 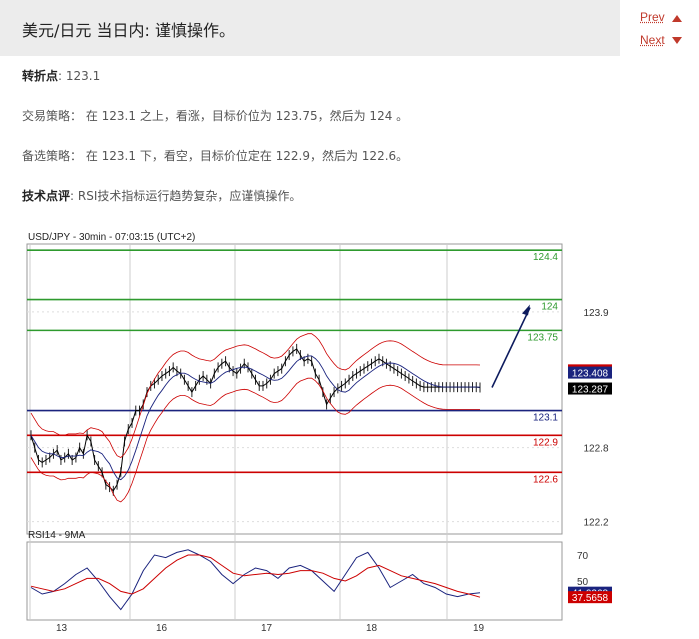 I want to click on prev-link: Prev, so click(x=652, y=17).